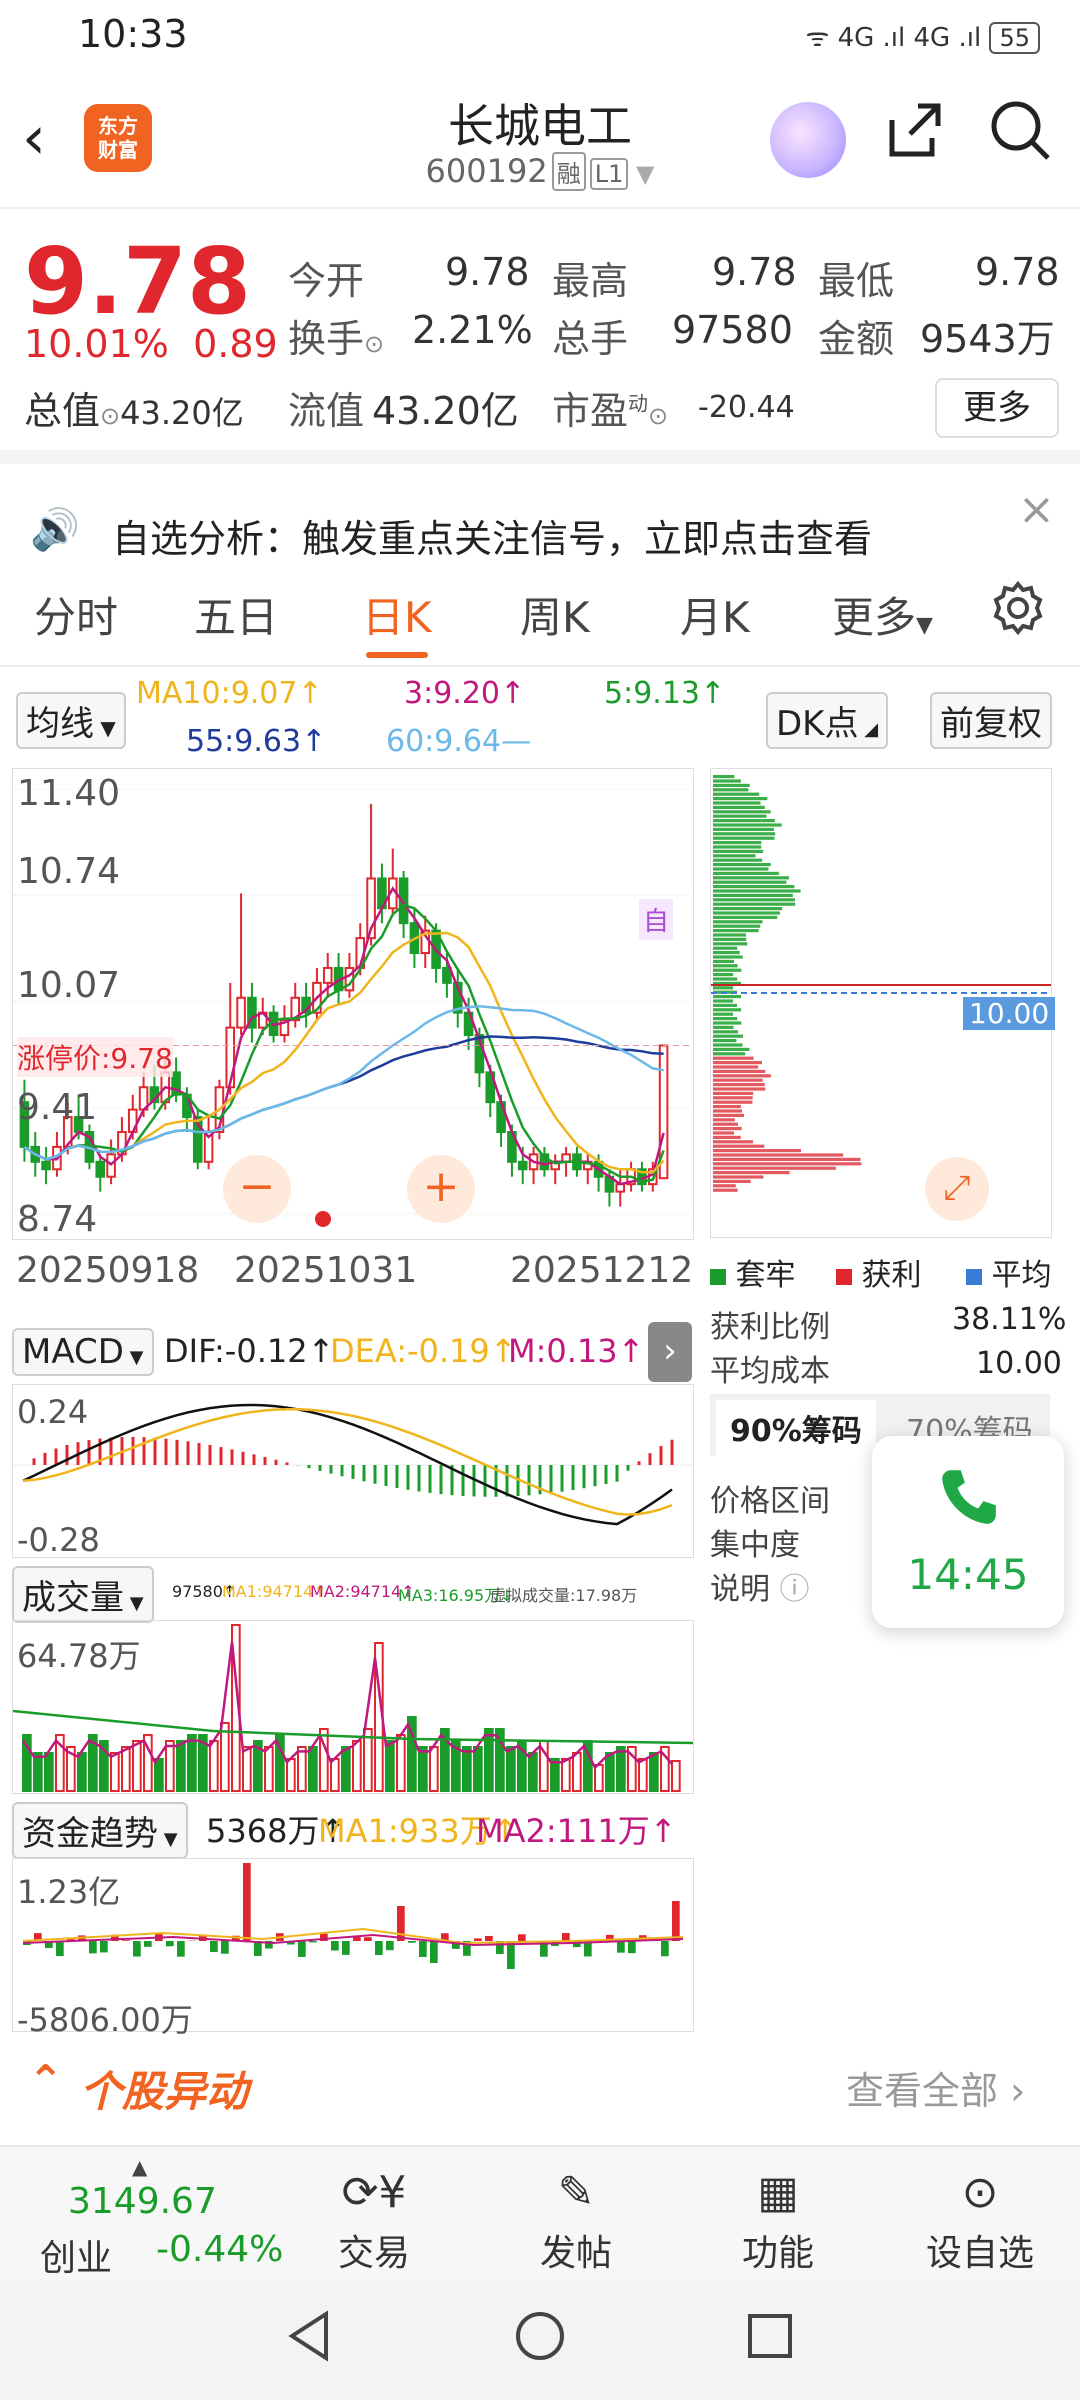 This screenshot has width=1080, height=2400. What do you see at coordinates (441, 1189) in the screenshot?
I see `zoom-in-button: +` at bounding box center [441, 1189].